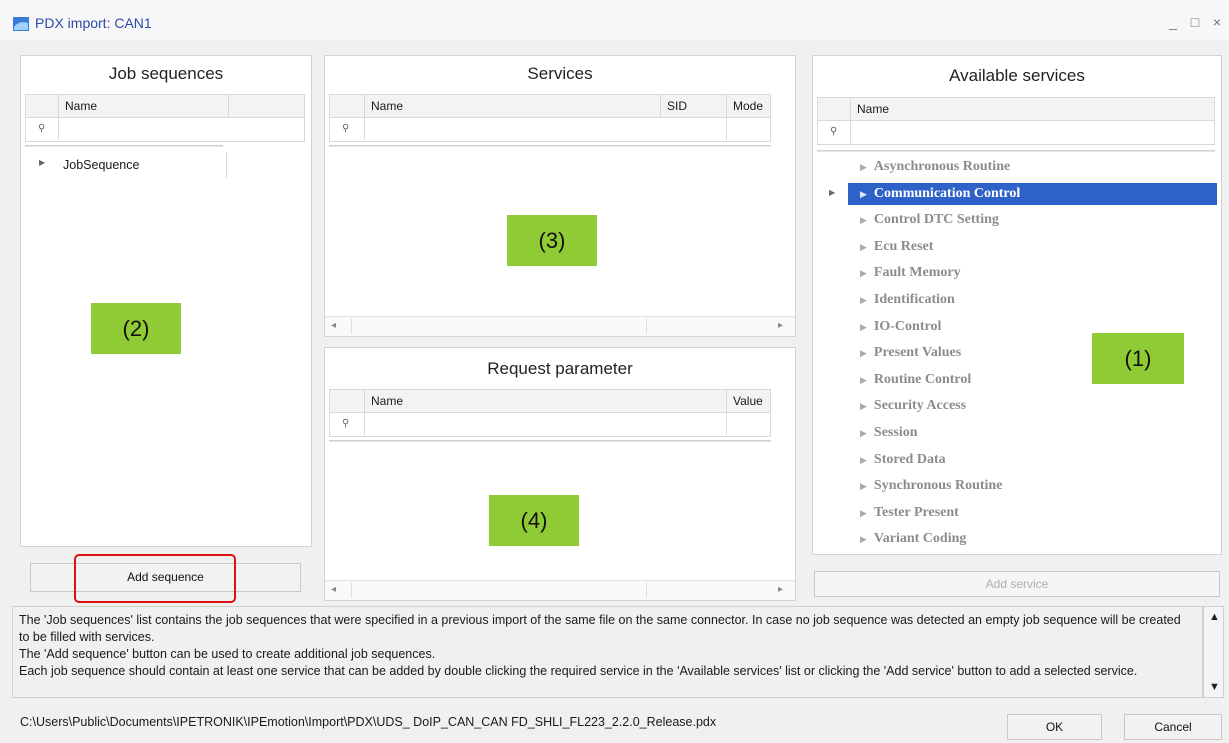 The image size is (1229, 743). I want to click on scroll-up-icon: ▲, so click(1214, 617).